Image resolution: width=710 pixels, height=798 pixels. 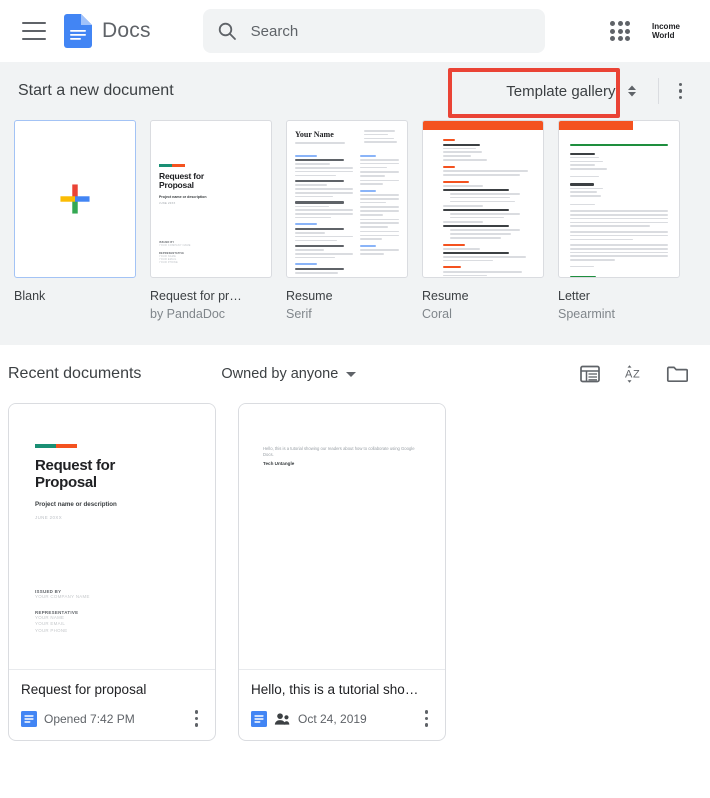 I want to click on template-label: Blank, so click(x=30, y=296).